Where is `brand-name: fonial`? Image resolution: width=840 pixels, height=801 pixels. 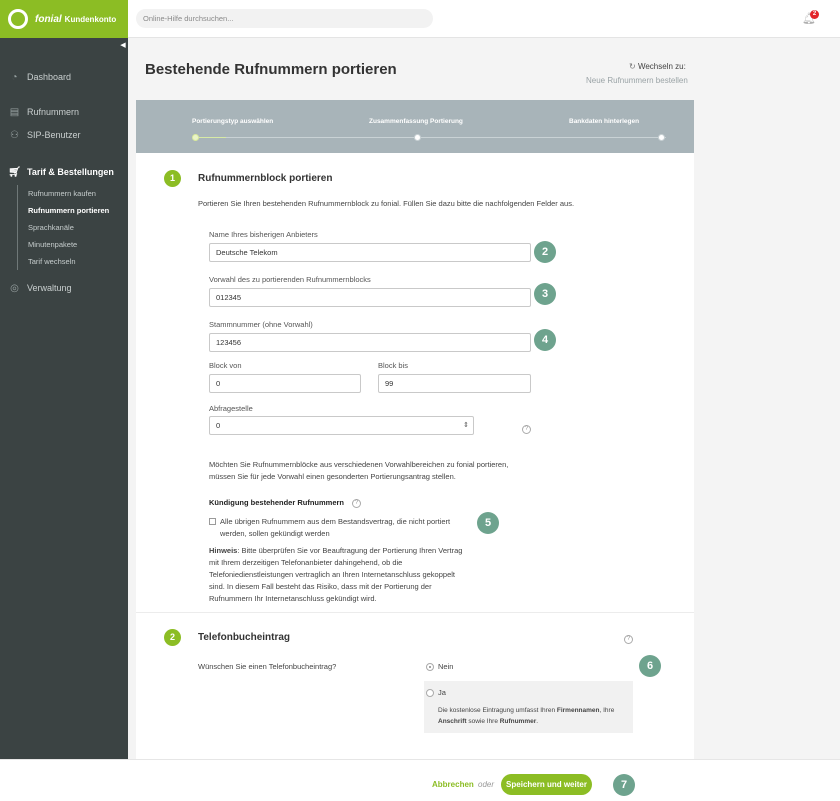 brand-name: fonial is located at coordinates (48, 19).